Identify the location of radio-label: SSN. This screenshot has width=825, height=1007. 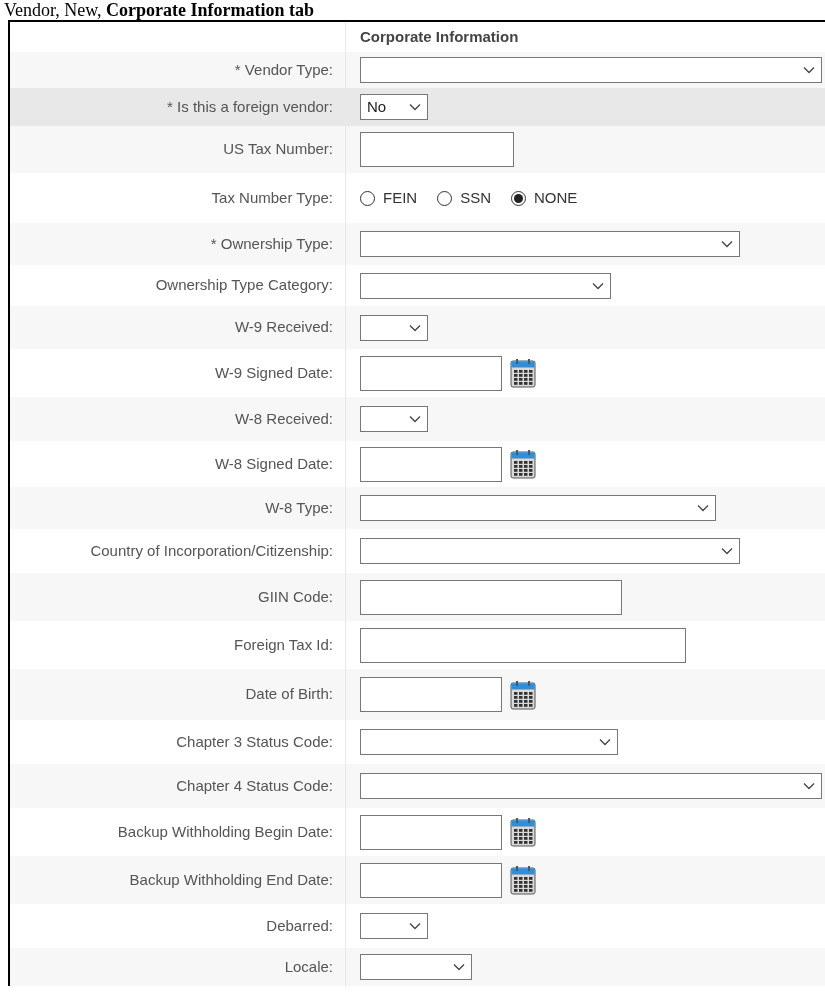
(475, 197).